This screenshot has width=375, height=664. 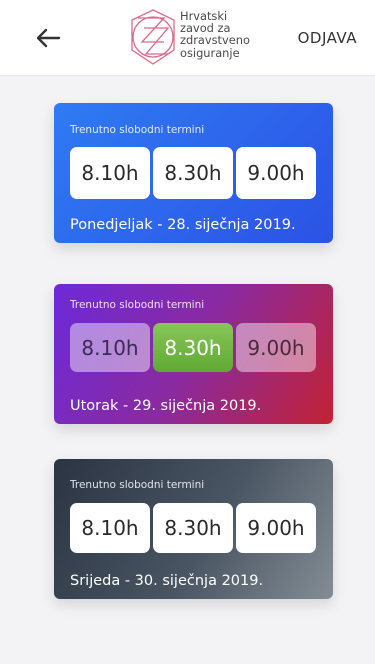 I want to click on arrow-left-icon, so click(x=48, y=38).